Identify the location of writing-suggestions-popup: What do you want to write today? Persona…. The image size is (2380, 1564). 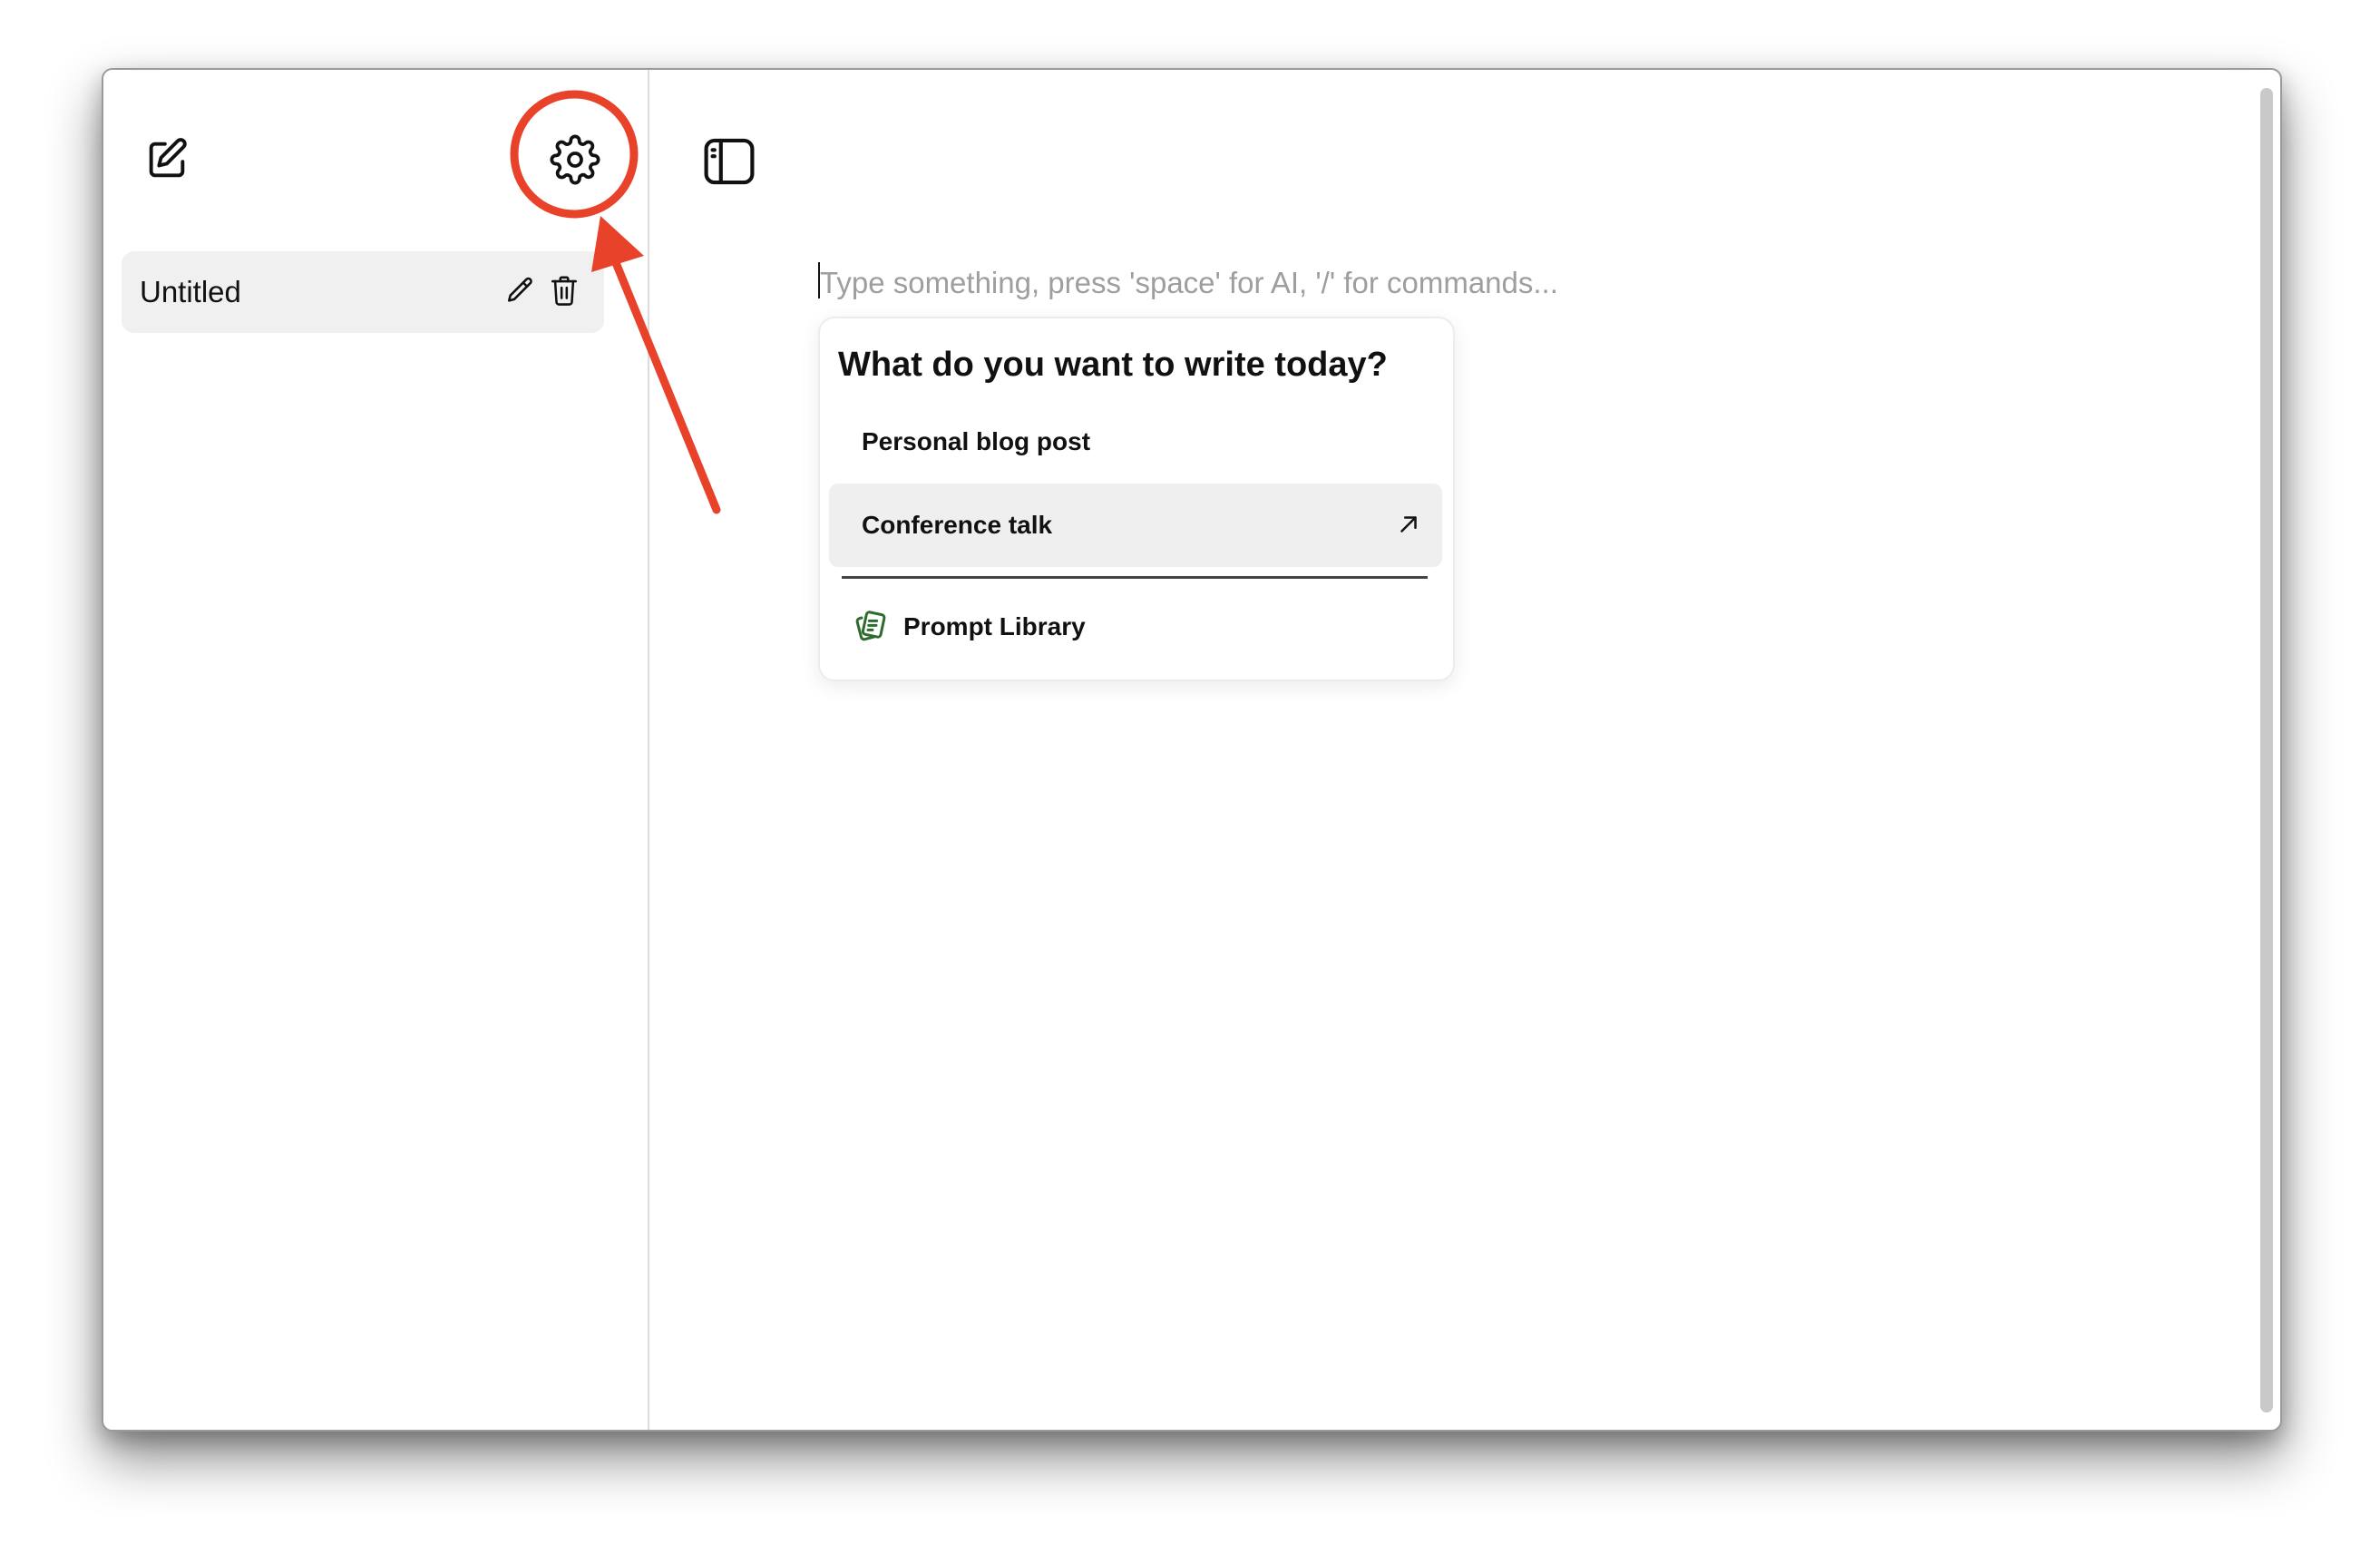
(1137, 499).